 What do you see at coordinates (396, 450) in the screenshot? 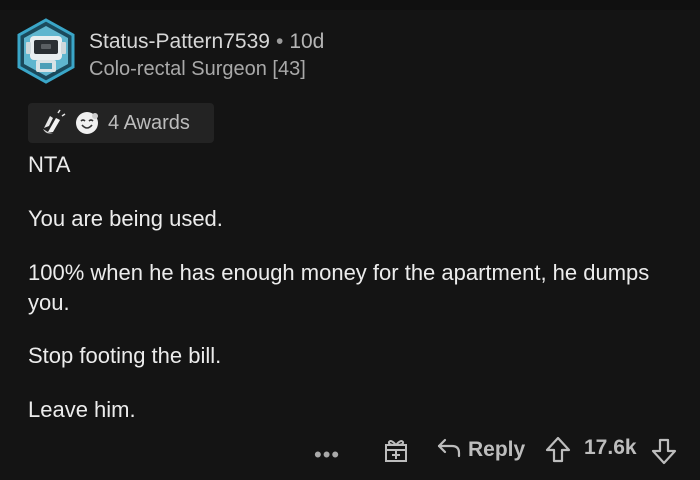
I see `gift-icon` at bounding box center [396, 450].